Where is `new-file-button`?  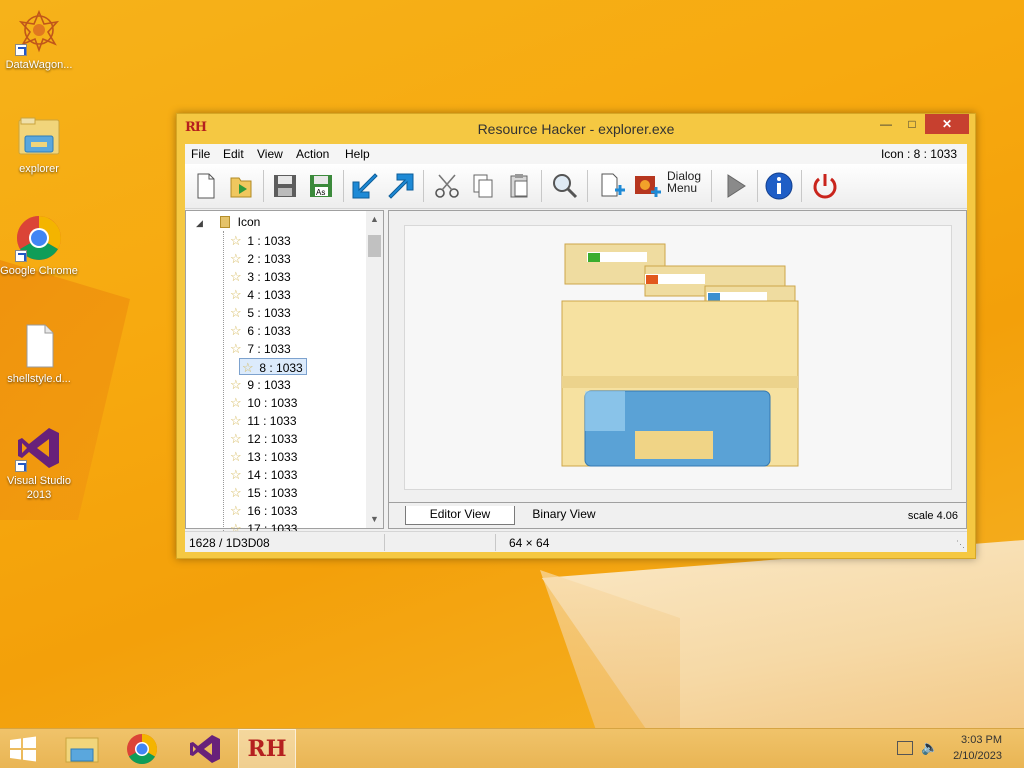
new-file-button is located at coordinates (205, 186).